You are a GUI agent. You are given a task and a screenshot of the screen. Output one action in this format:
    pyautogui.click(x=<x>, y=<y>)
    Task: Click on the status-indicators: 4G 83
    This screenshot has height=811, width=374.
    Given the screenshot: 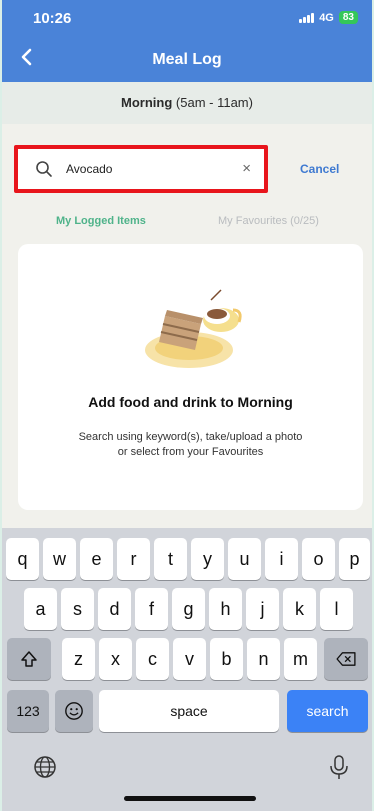 What is the action you would take?
    pyautogui.click(x=328, y=17)
    